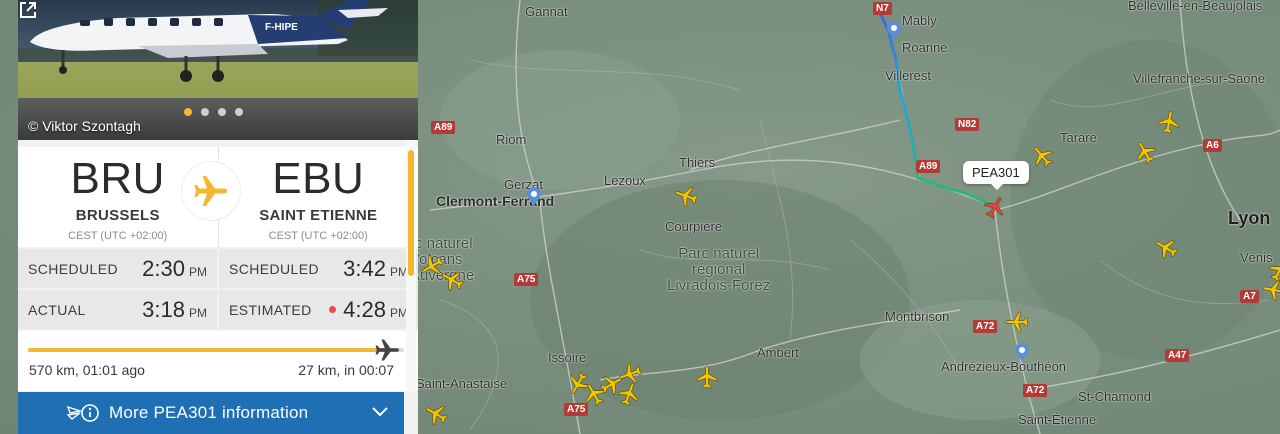 The image size is (1280, 434). I want to click on place-label: Ambert, so click(778, 352).